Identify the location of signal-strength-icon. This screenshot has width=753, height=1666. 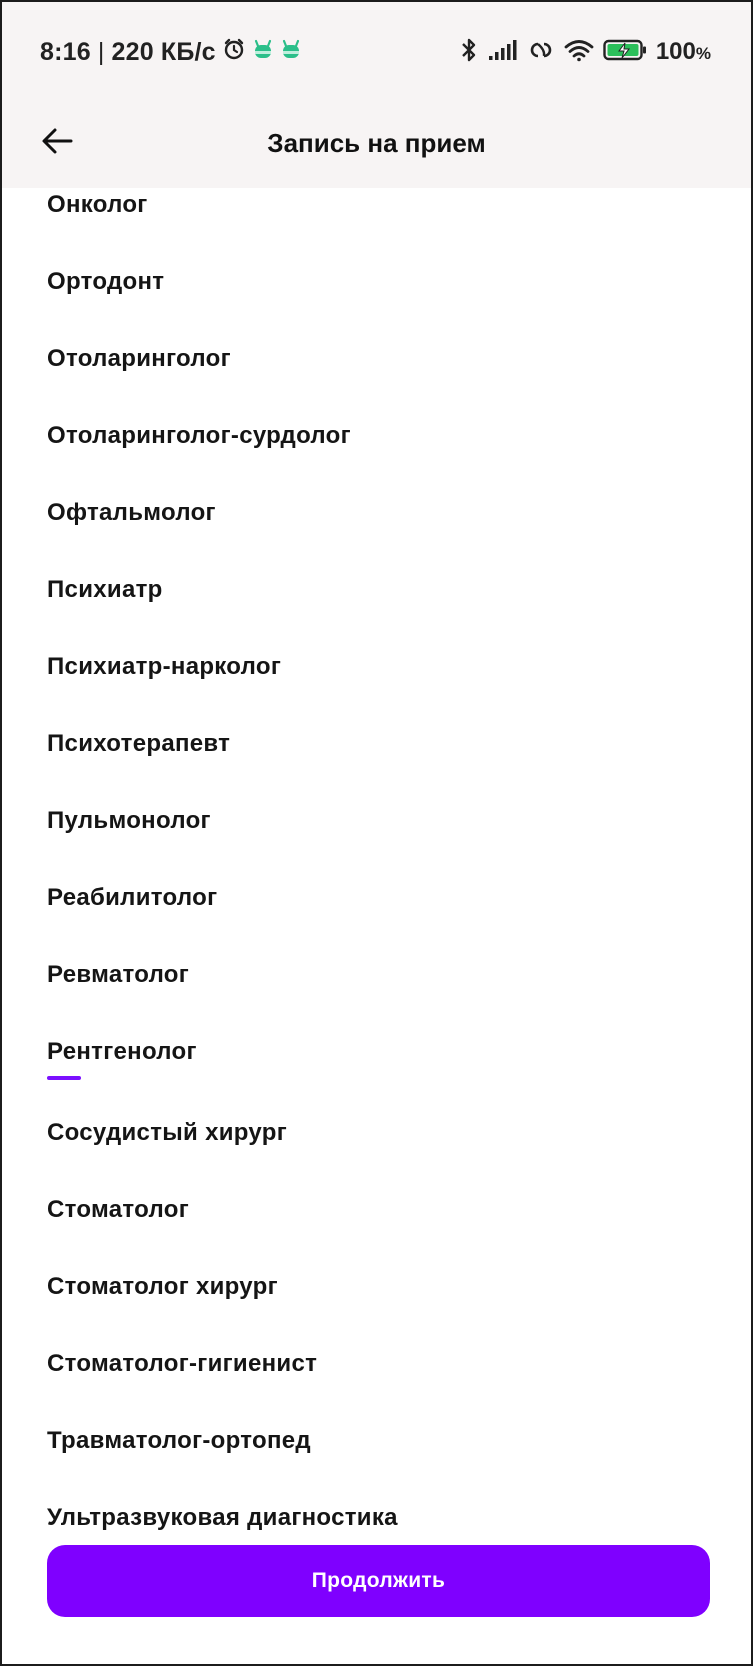
(503, 52).